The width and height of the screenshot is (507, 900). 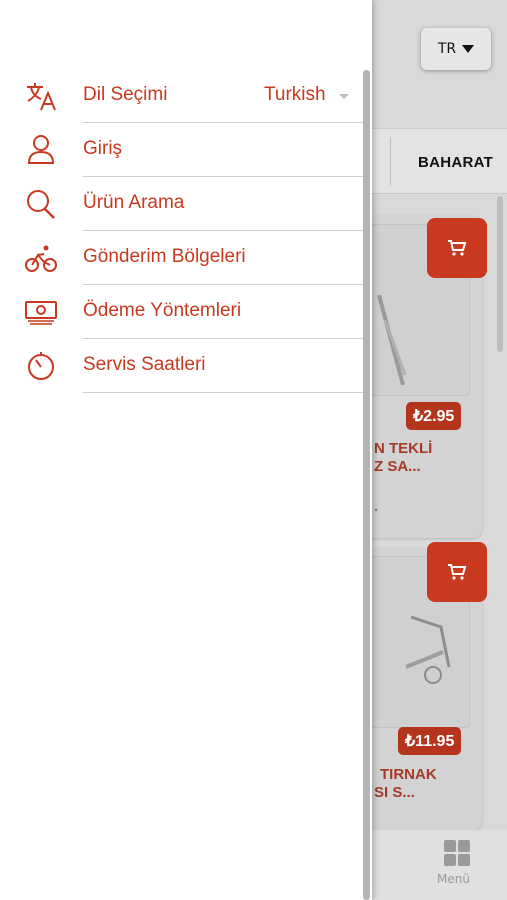 I want to click on drawer-item-label: Servis Saatleri, so click(x=144, y=364).